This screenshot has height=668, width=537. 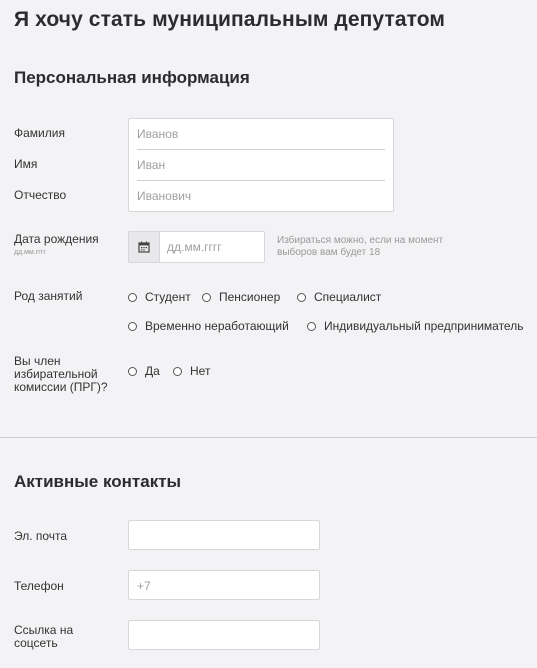 I want to click on radio-label: Временно неработающий, so click(x=217, y=326).